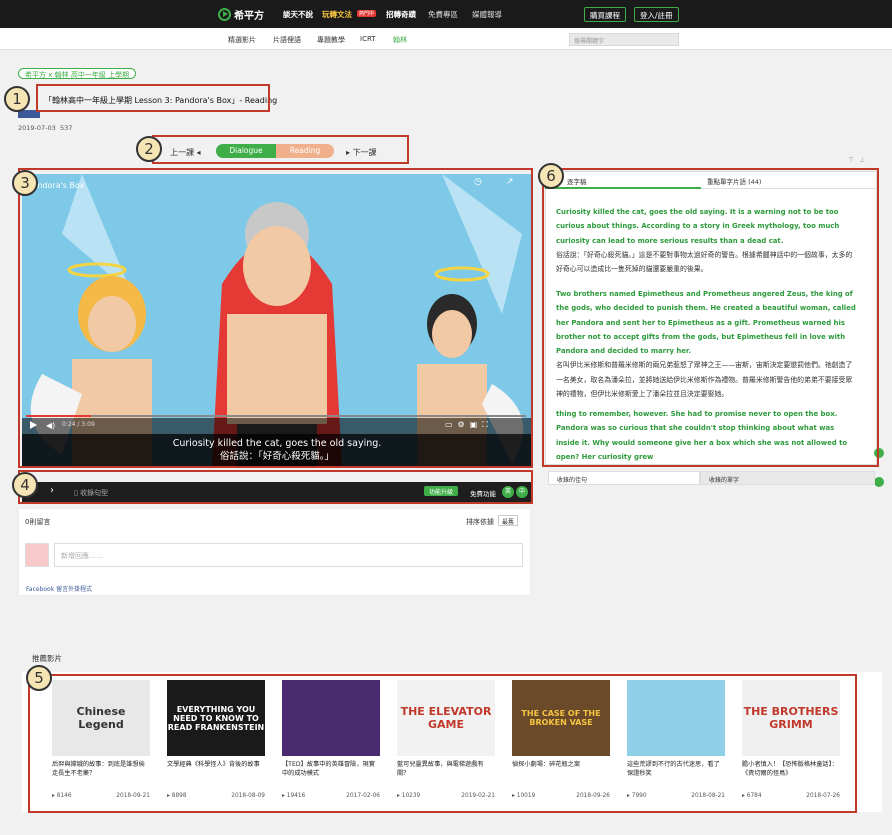  What do you see at coordinates (710, 317) in the screenshot?
I see `annotation-box-transcript` at bounding box center [710, 317].